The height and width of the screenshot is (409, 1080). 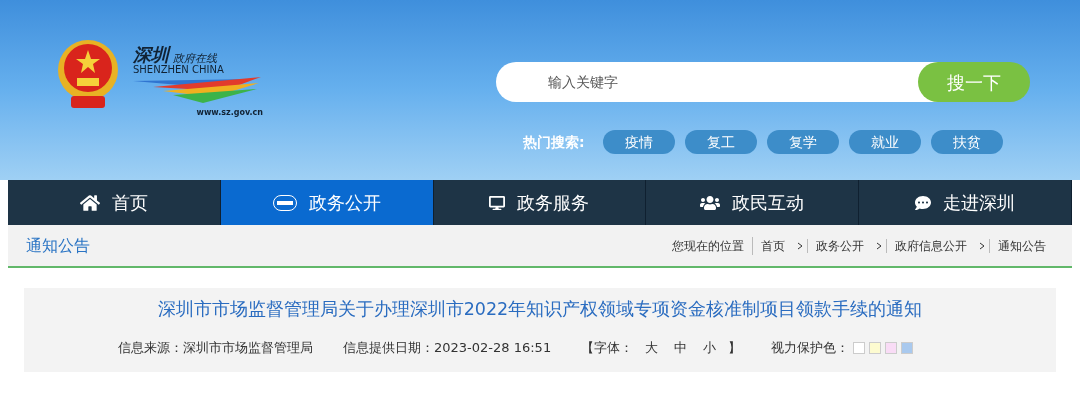 I want to click on logo-subtext: 政府在线, so click(x=195, y=58).